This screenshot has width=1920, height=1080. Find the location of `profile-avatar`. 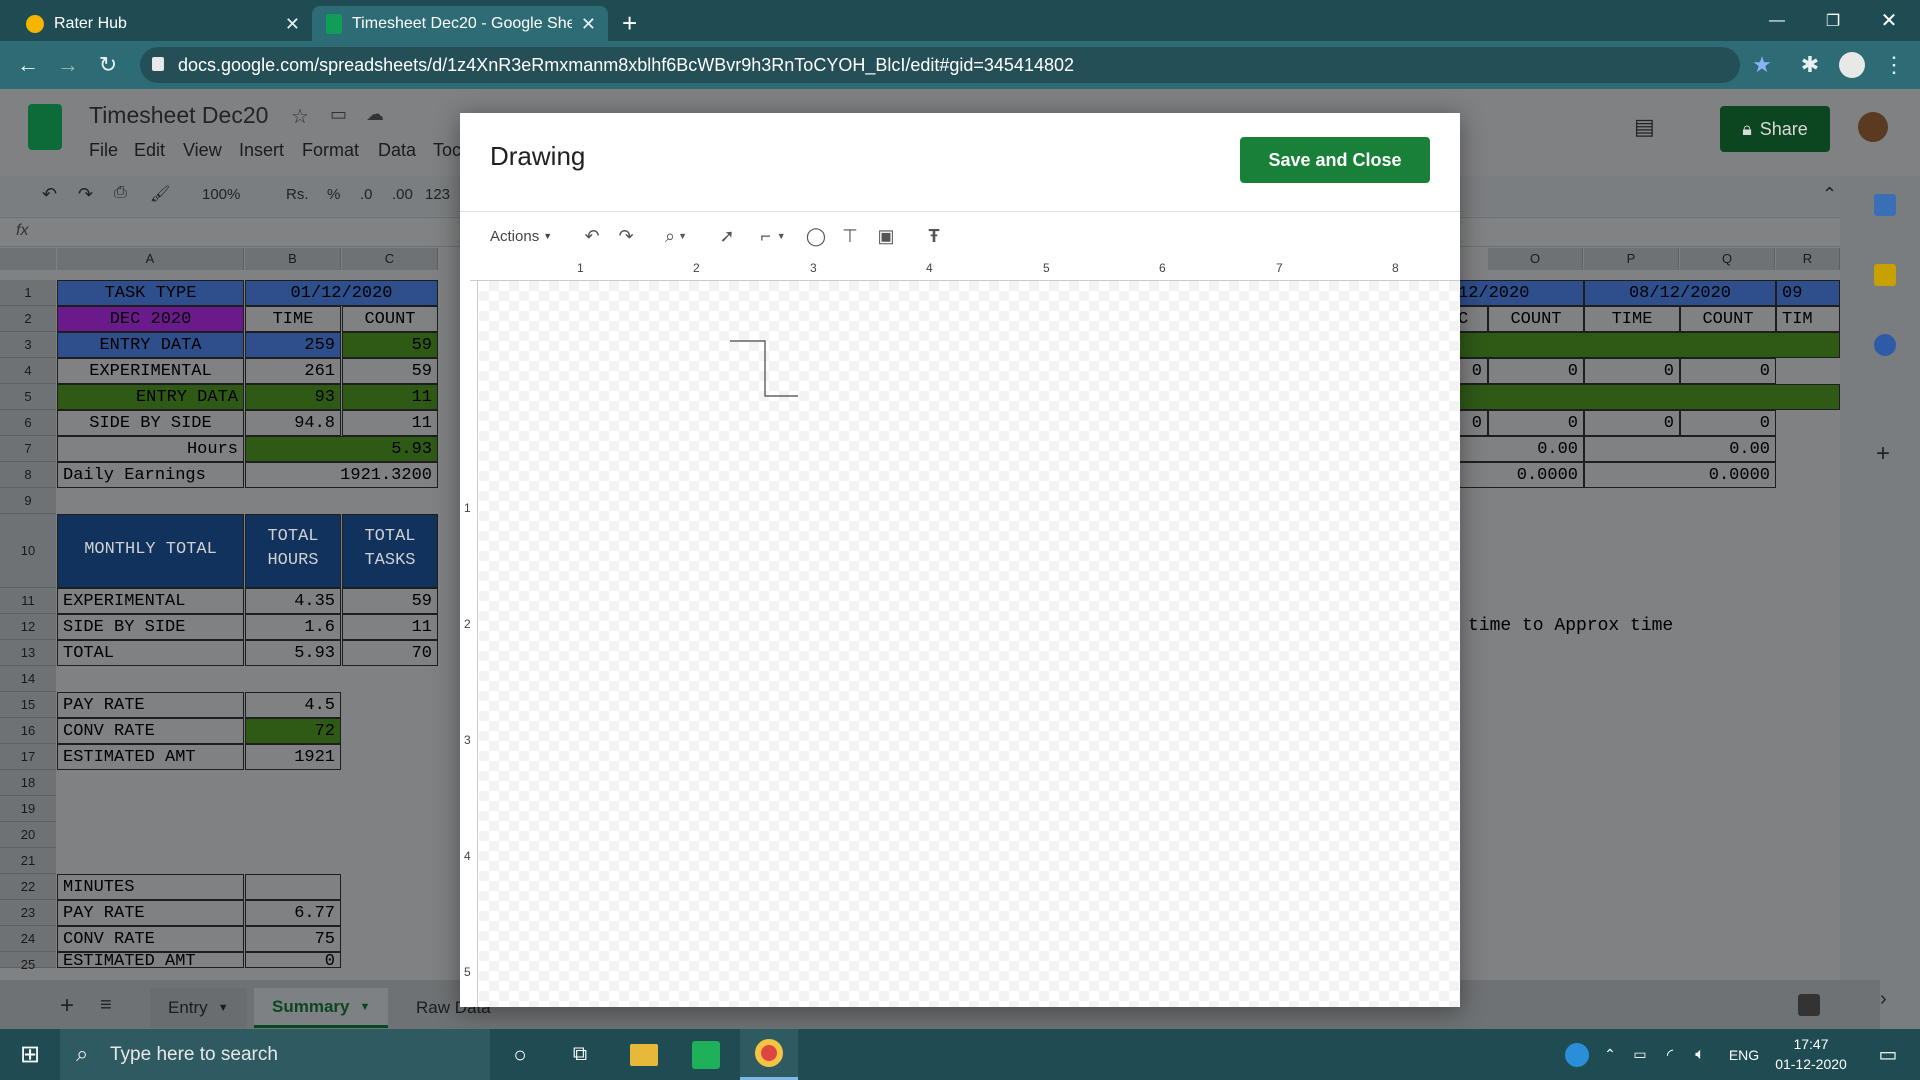

profile-avatar is located at coordinates (1852, 65).